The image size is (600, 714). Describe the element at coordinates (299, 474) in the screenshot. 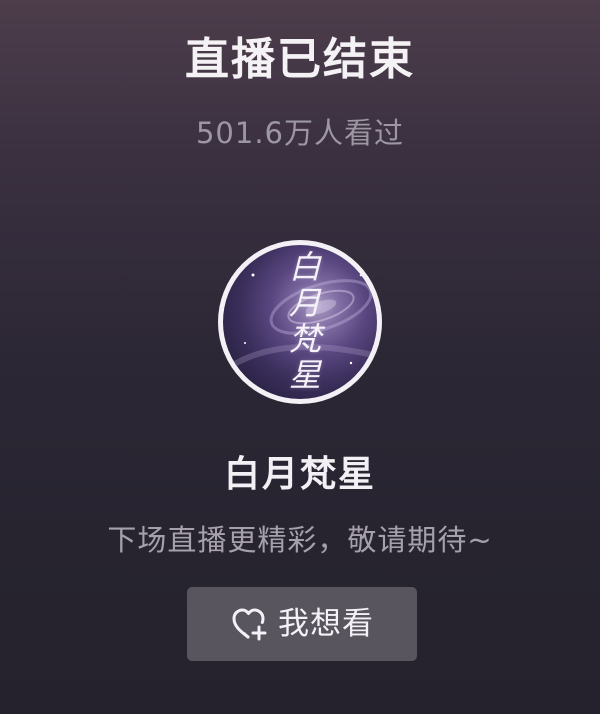

I see `streamer-name: 白月梵星` at that location.